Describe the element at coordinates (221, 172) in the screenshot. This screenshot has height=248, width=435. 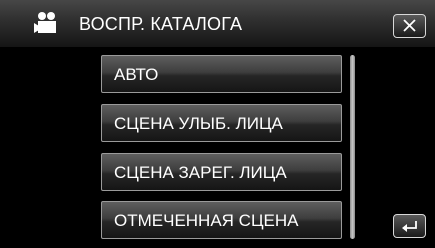
I see `menu-item-registered-face-scene: СЦЕНА ЗАРЕГ. ЛИЦА` at that location.